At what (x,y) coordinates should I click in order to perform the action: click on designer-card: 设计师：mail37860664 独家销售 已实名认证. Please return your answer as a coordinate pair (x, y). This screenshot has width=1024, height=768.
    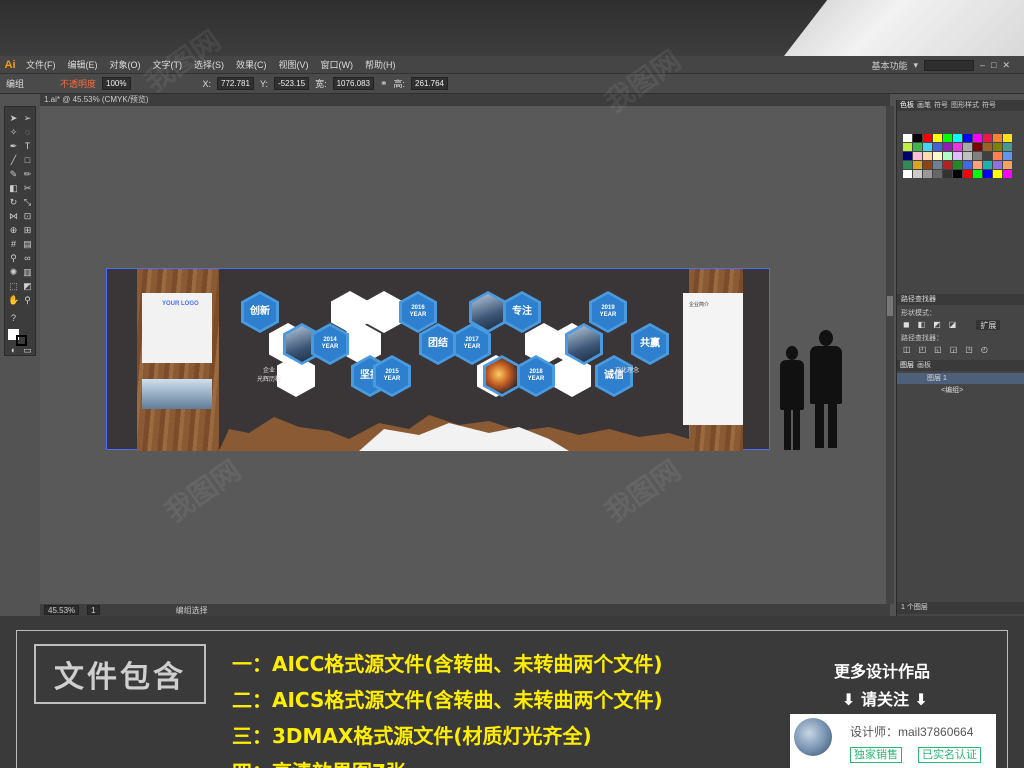
    Looking at the image, I should click on (893, 741).